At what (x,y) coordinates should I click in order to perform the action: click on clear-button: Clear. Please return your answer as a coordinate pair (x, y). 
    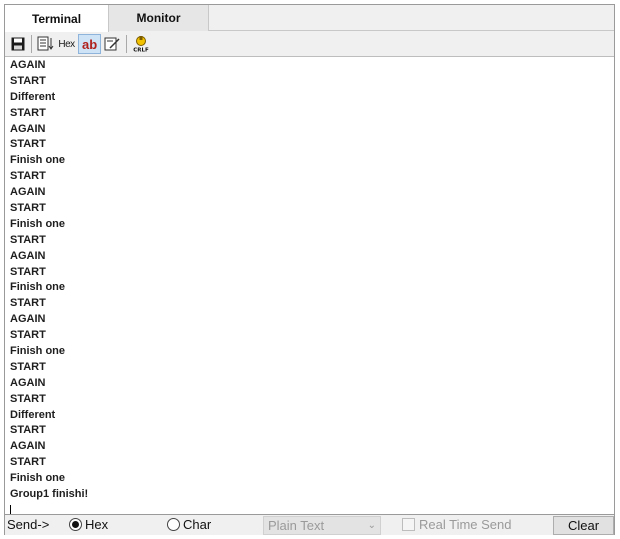
    Looking at the image, I should click on (583, 525).